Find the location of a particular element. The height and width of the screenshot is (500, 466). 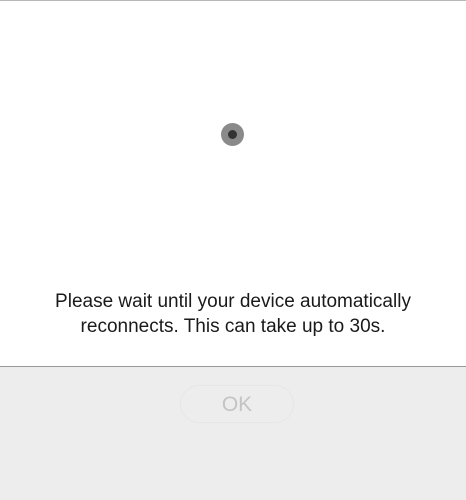

loading-spinner-icon is located at coordinates (232, 134).